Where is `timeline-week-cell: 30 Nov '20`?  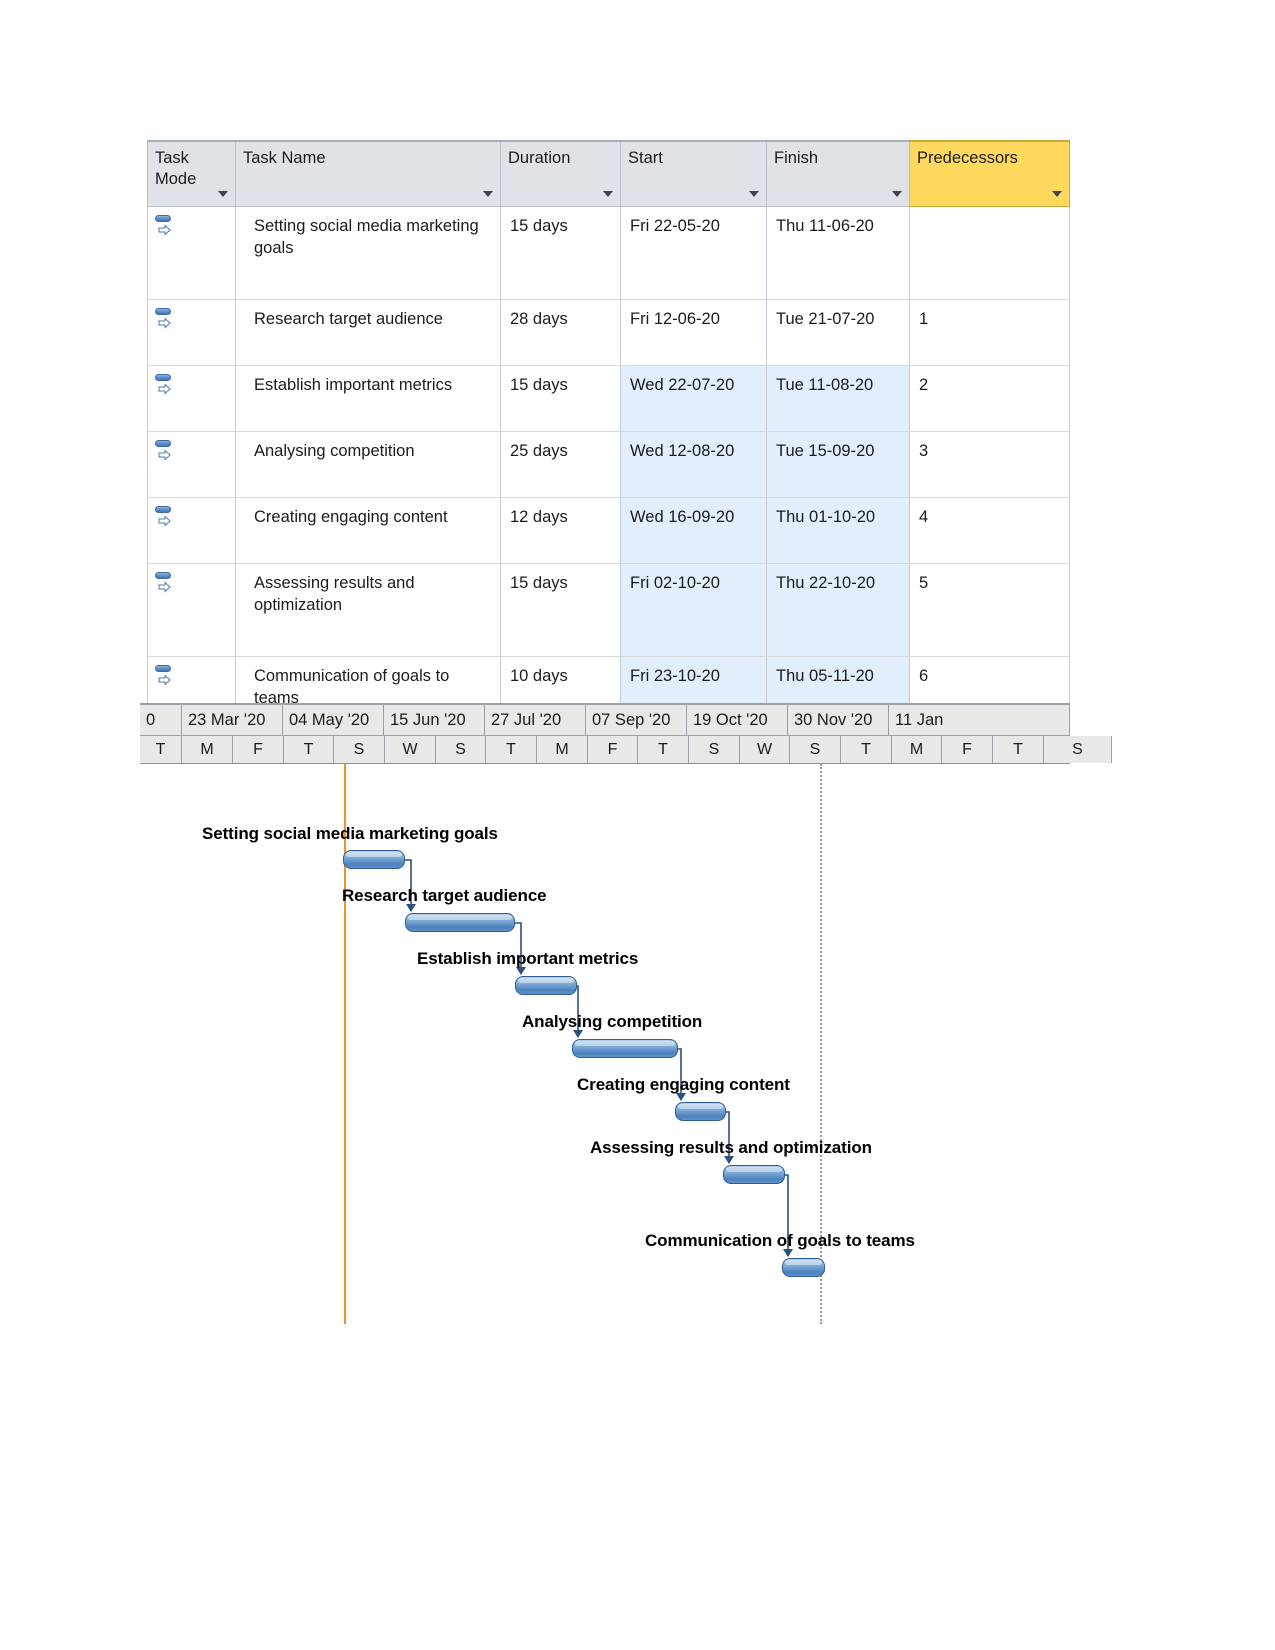
timeline-week-cell: 30 Nov '20 is located at coordinates (838, 720).